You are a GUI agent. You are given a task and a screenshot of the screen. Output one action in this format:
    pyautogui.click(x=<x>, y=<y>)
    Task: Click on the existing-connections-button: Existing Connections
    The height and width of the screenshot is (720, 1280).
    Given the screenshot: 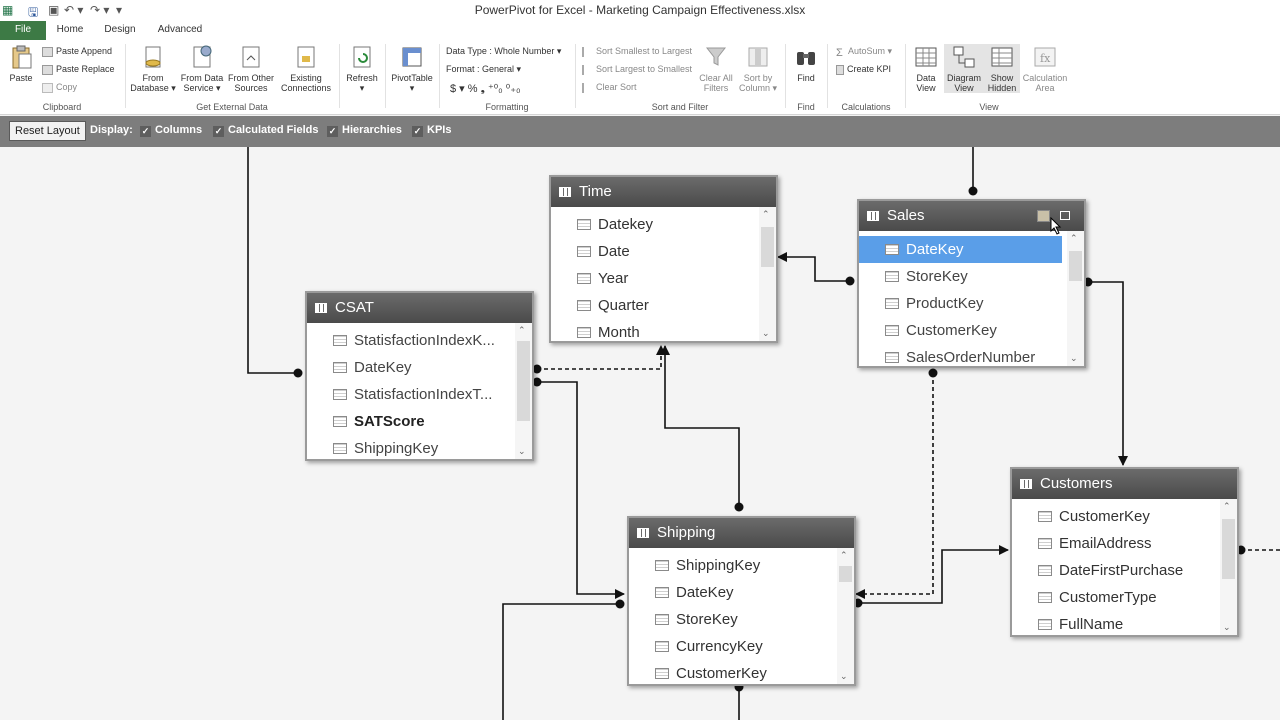 What is the action you would take?
    pyautogui.click(x=306, y=68)
    